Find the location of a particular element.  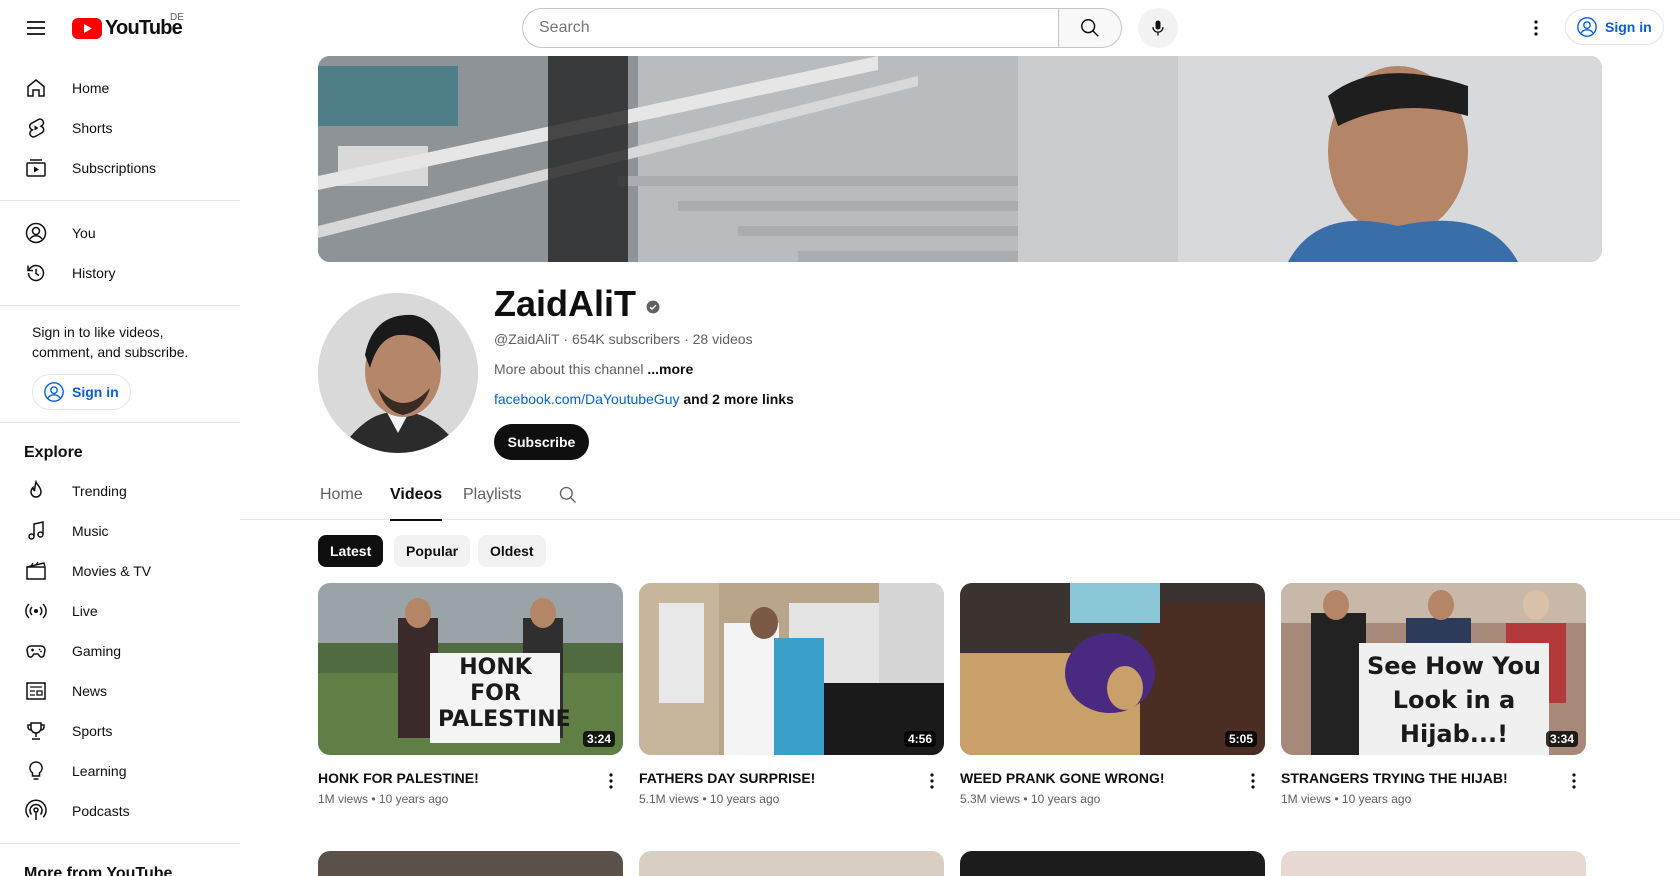

video-age: 10 years ago is located at coordinates (1376, 799).